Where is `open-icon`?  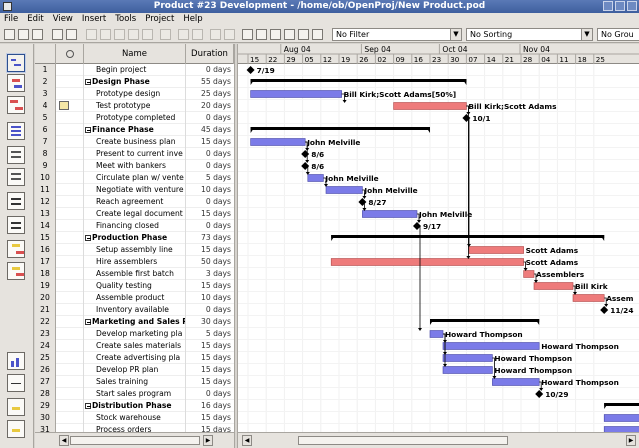
open-icon is located at coordinates (23, 34).